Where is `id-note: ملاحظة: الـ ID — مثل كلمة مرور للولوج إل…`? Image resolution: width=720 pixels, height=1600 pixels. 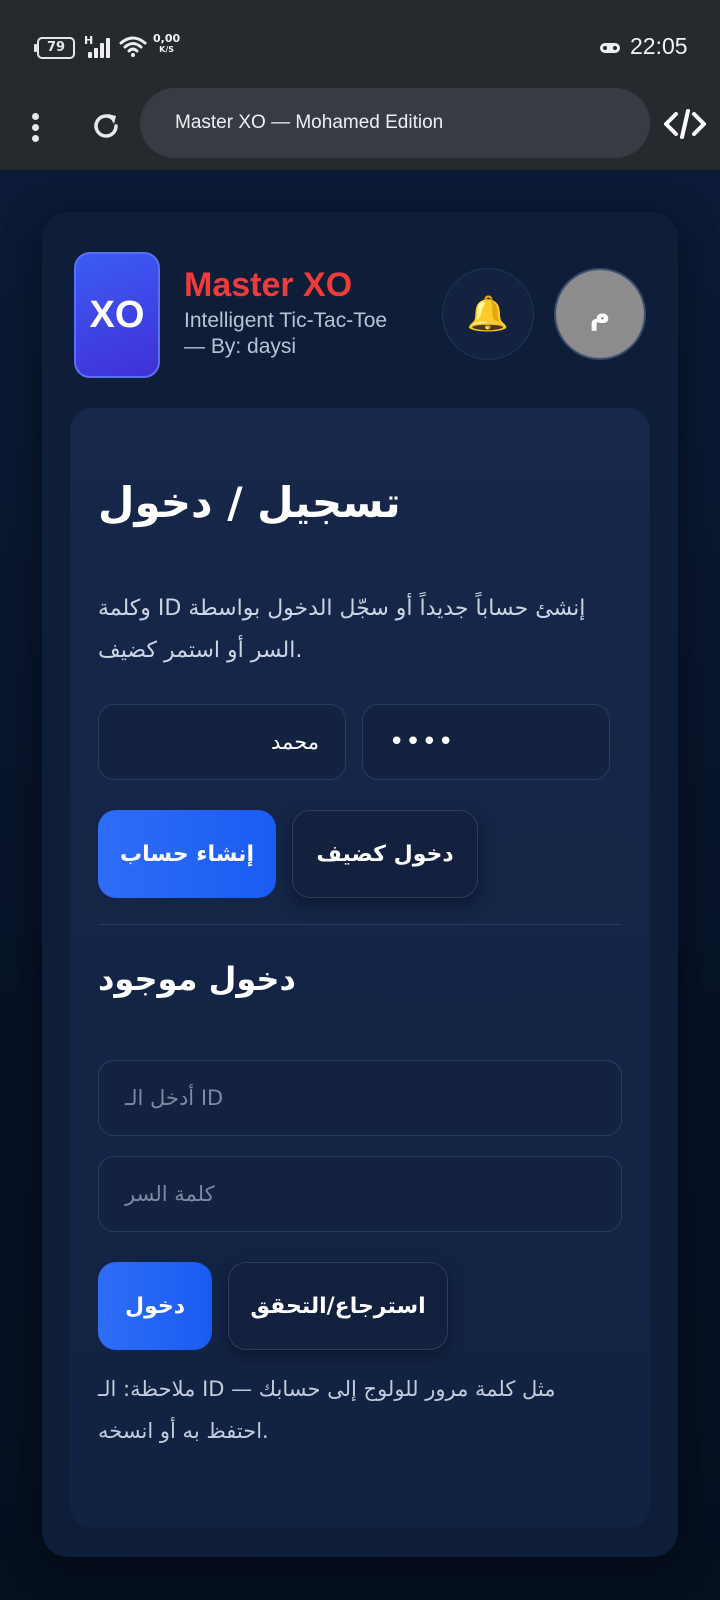
id-note: ملاحظة: الـ ID — مثل كلمة مرور للولوج إل… is located at coordinates (327, 1410).